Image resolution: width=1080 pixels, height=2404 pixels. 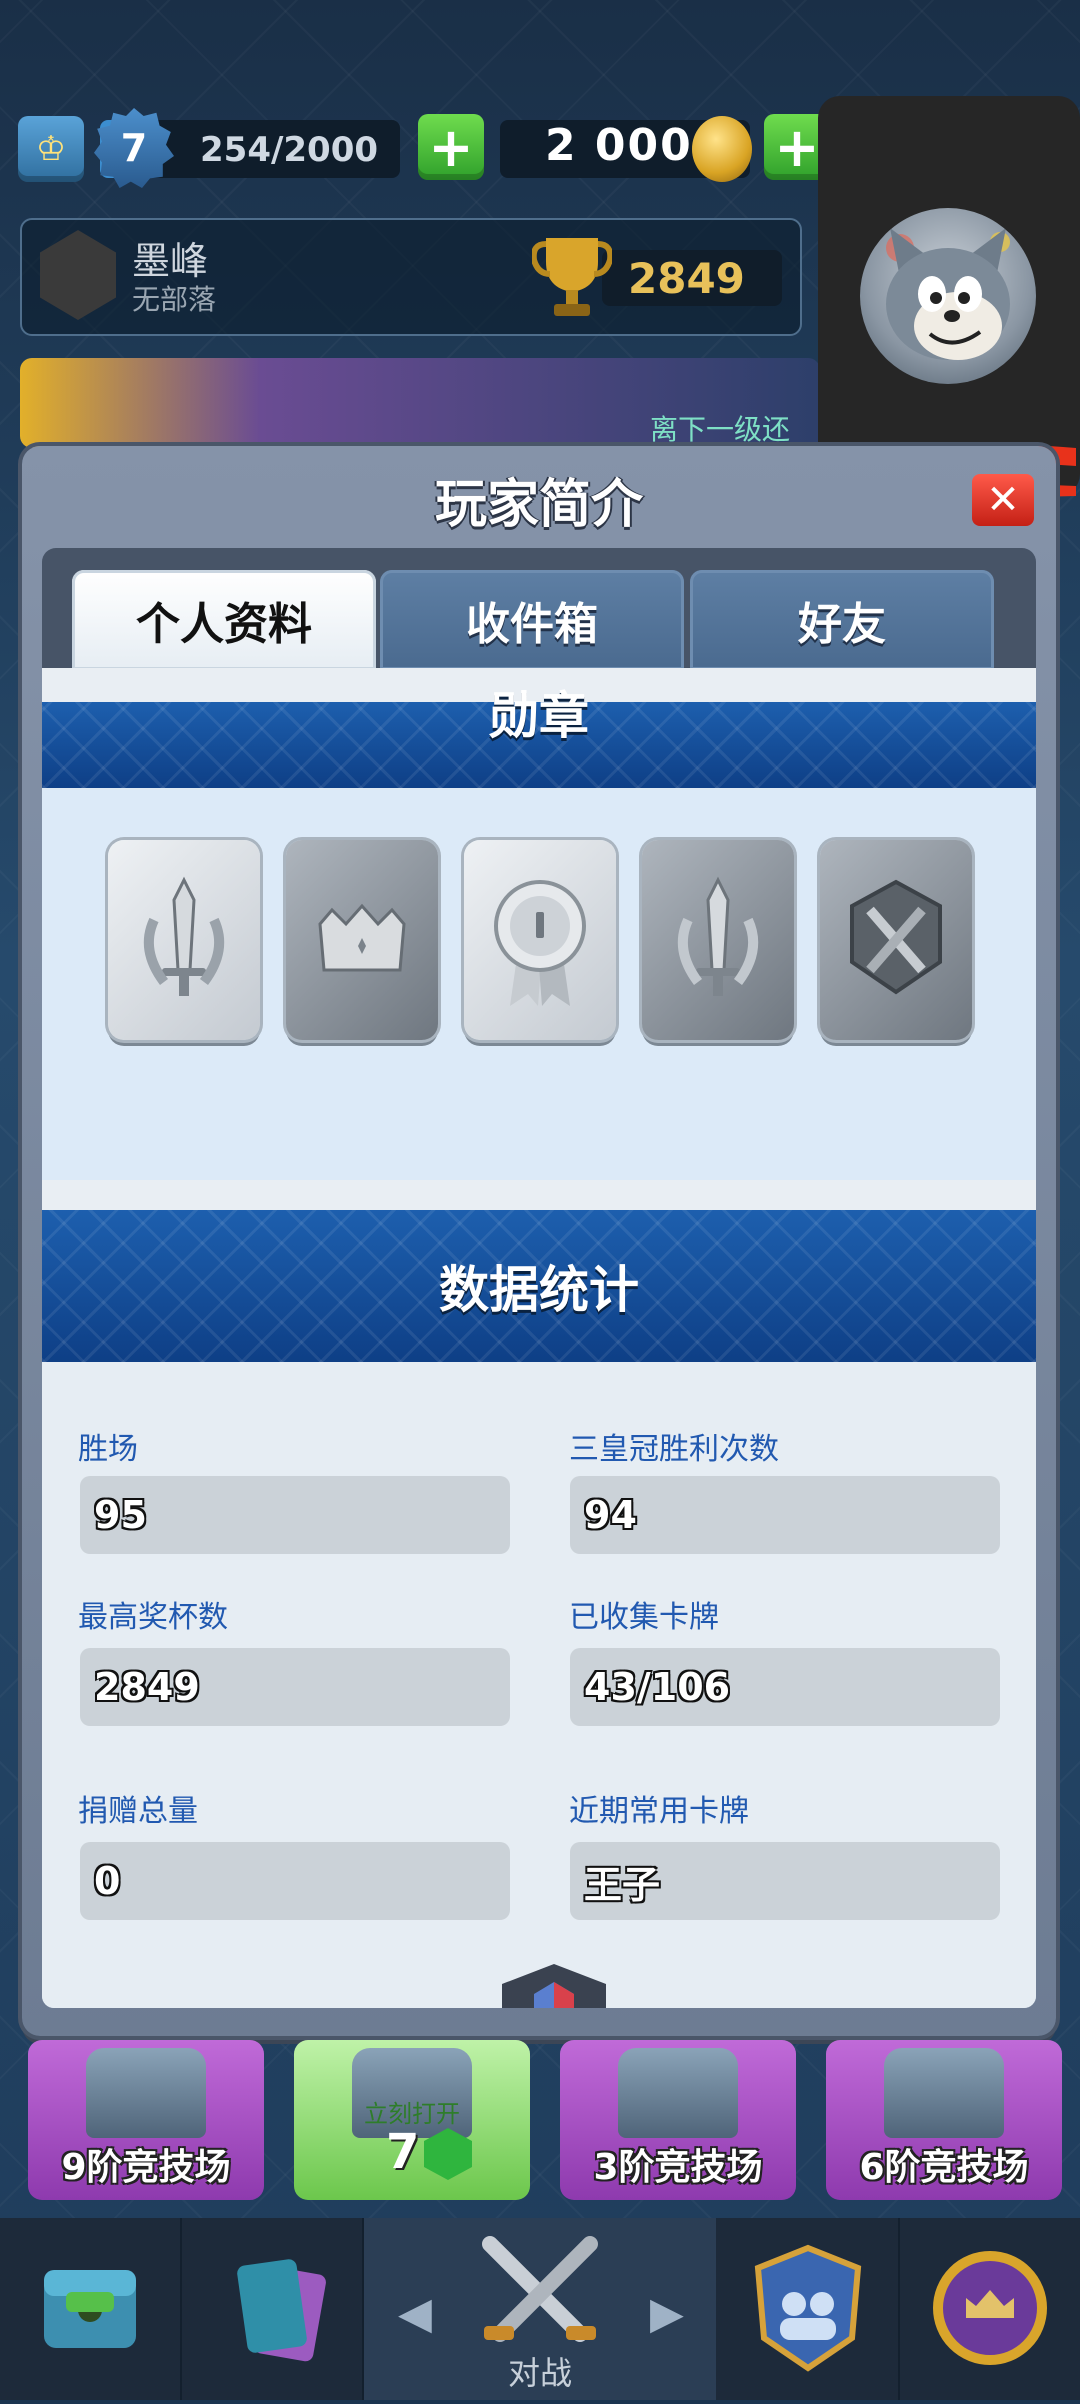 I want to click on clan-icon, so click(x=808, y=2308).